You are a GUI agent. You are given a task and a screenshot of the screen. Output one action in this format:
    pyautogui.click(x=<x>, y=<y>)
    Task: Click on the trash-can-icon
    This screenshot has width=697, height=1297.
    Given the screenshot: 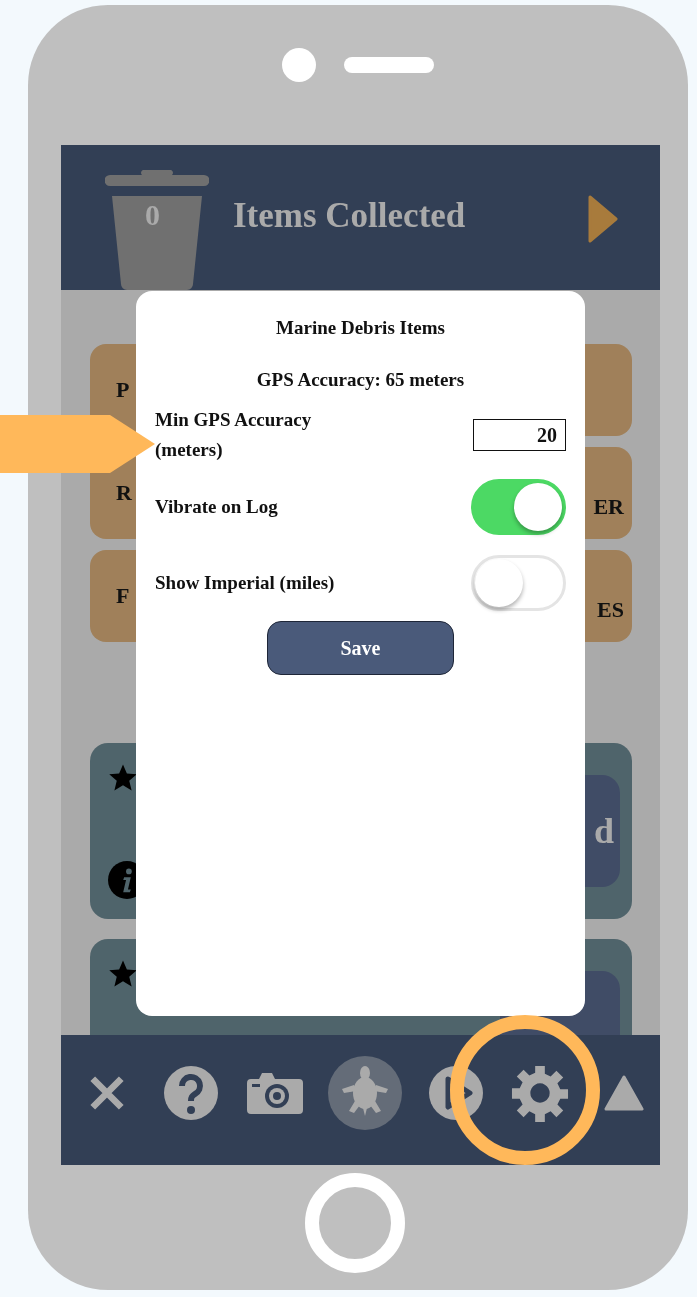 What is the action you would take?
    pyautogui.click(x=157, y=230)
    